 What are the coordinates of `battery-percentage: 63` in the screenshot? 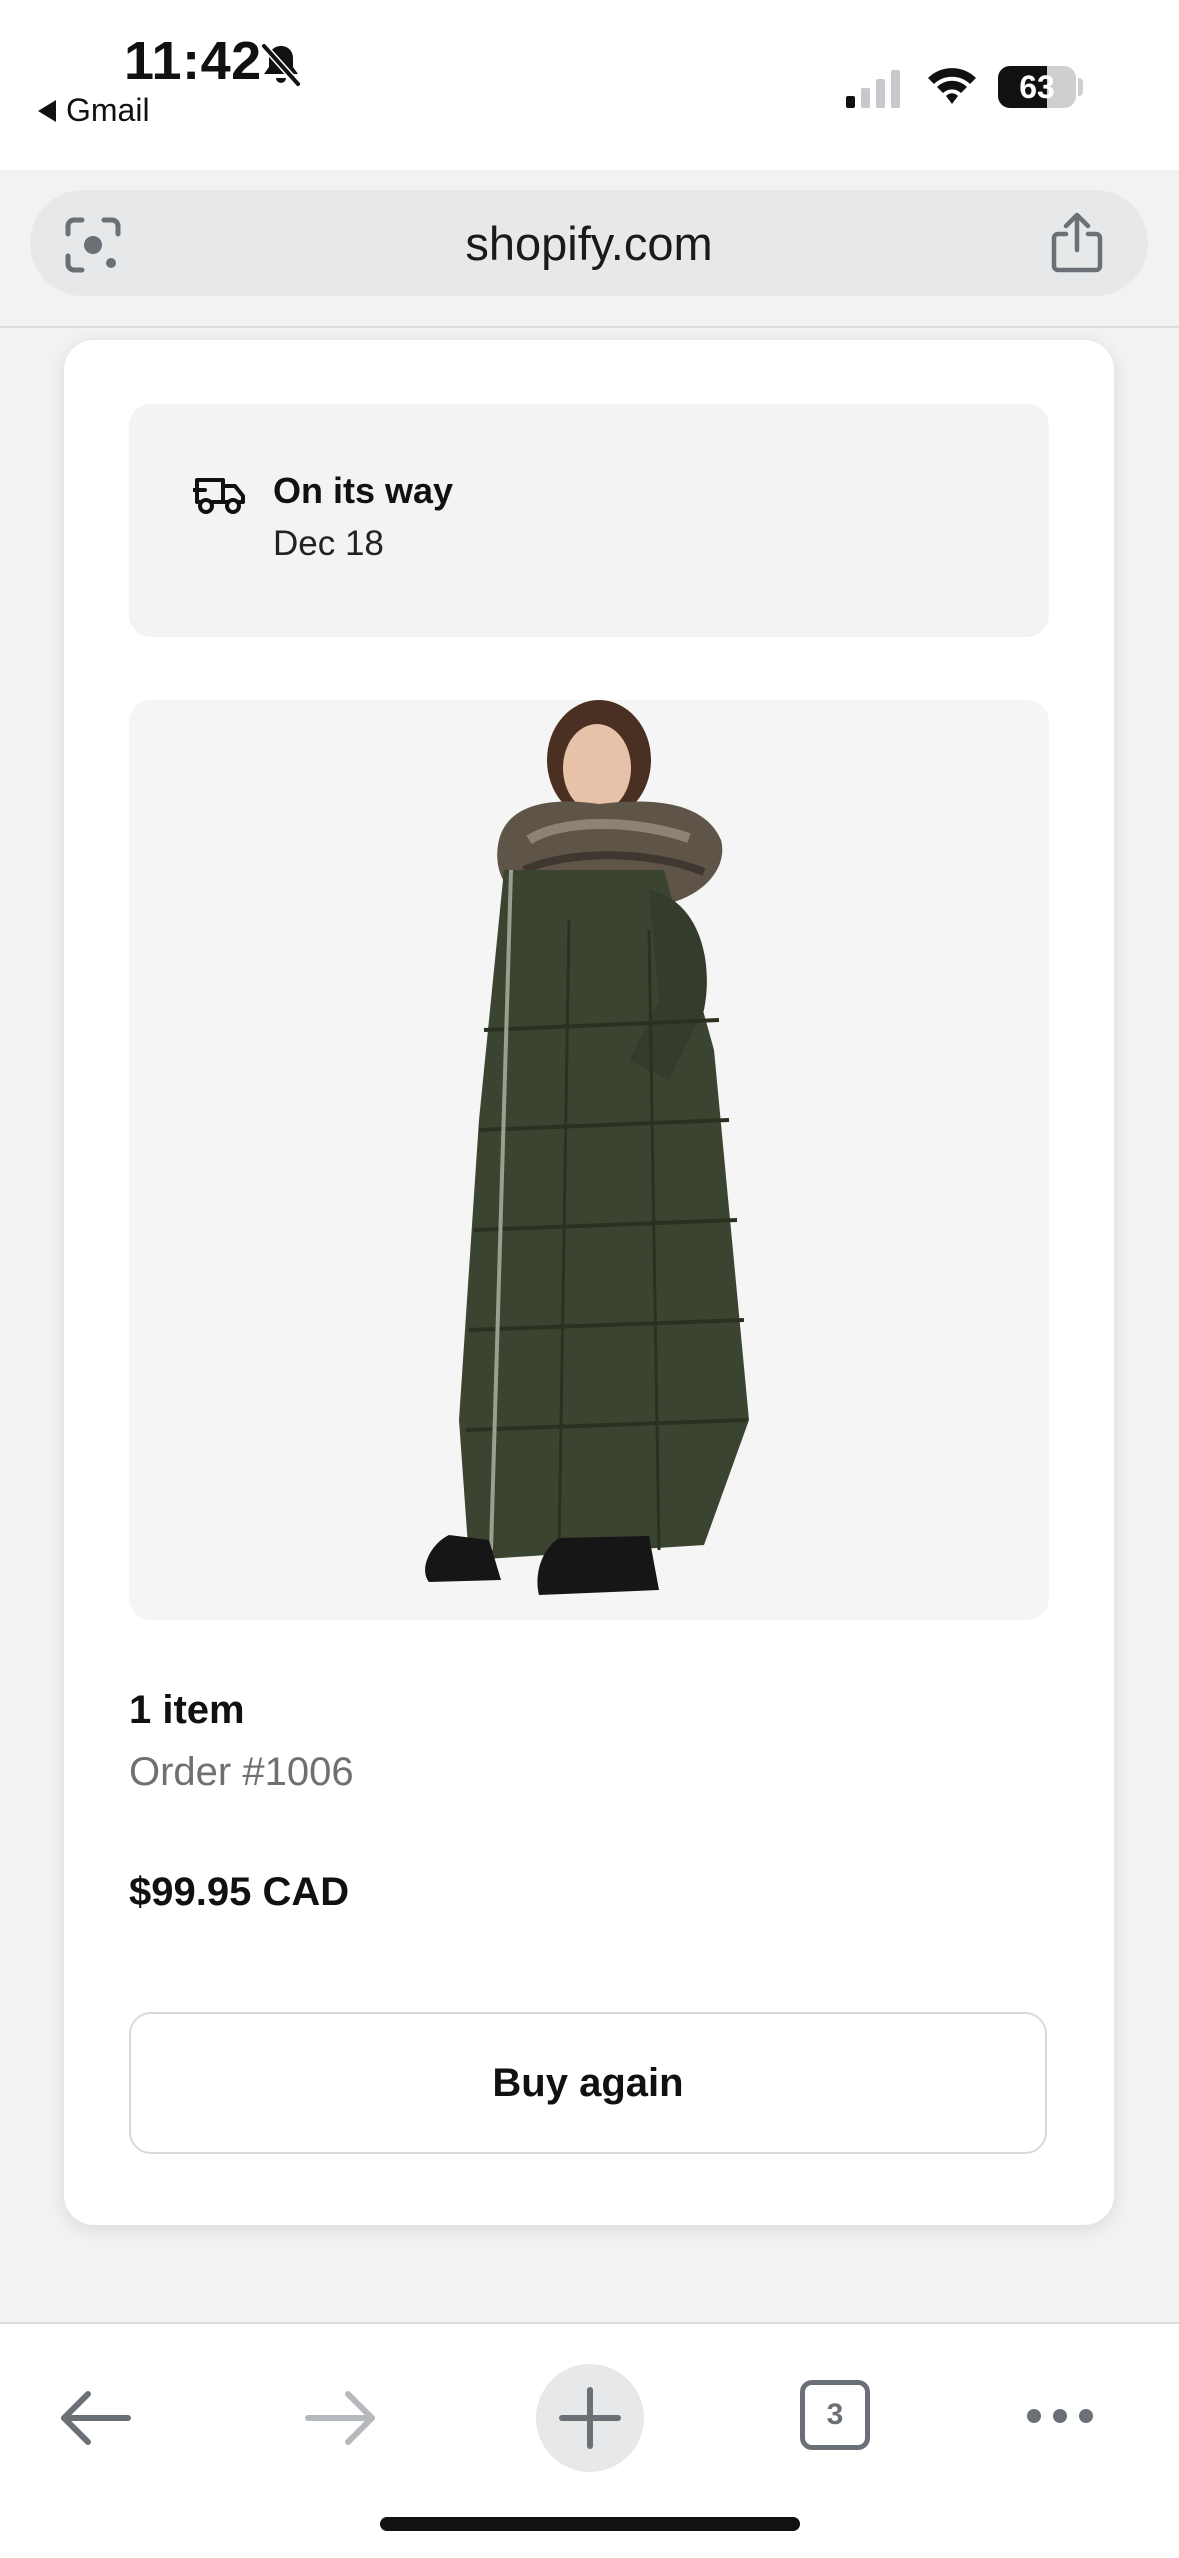 It's located at (1037, 86).